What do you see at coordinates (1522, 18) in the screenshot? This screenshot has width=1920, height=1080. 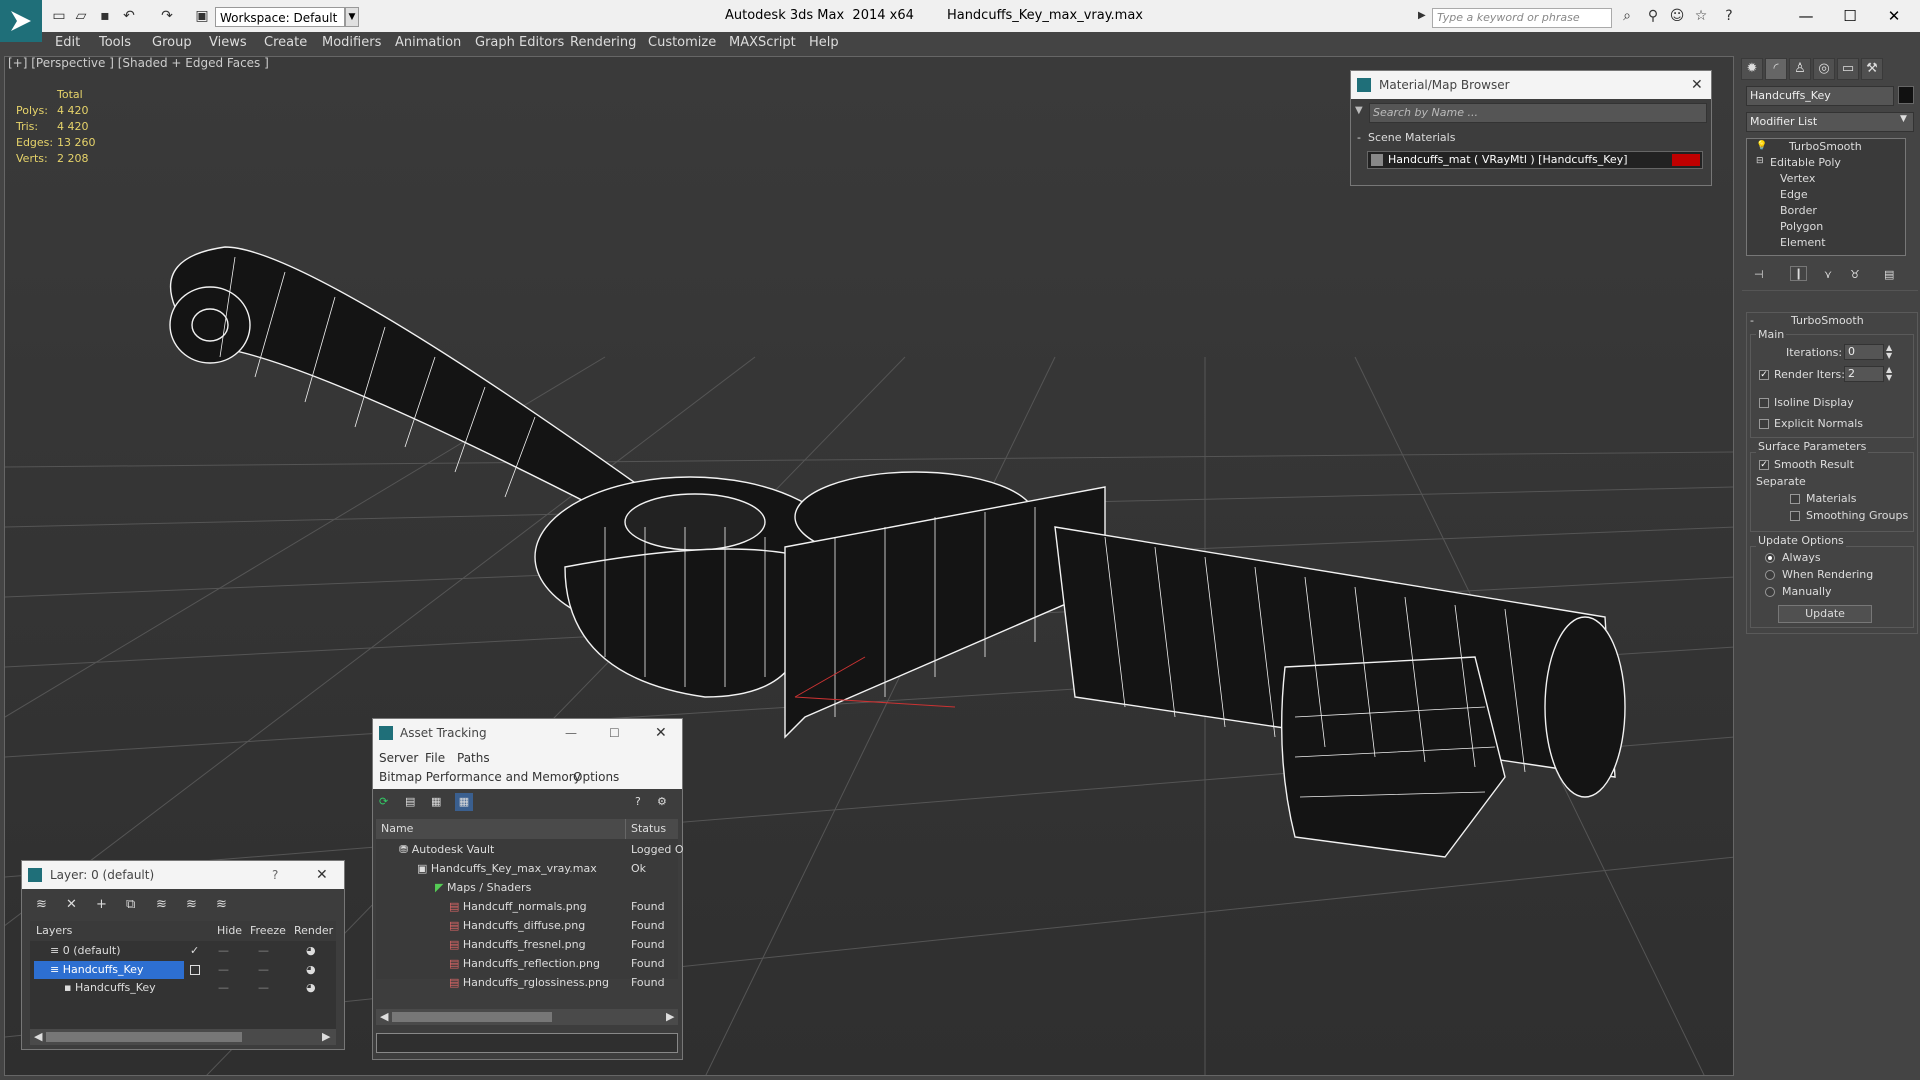 I see `search-input: Type a keyword or phrase` at bounding box center [1522, 18].